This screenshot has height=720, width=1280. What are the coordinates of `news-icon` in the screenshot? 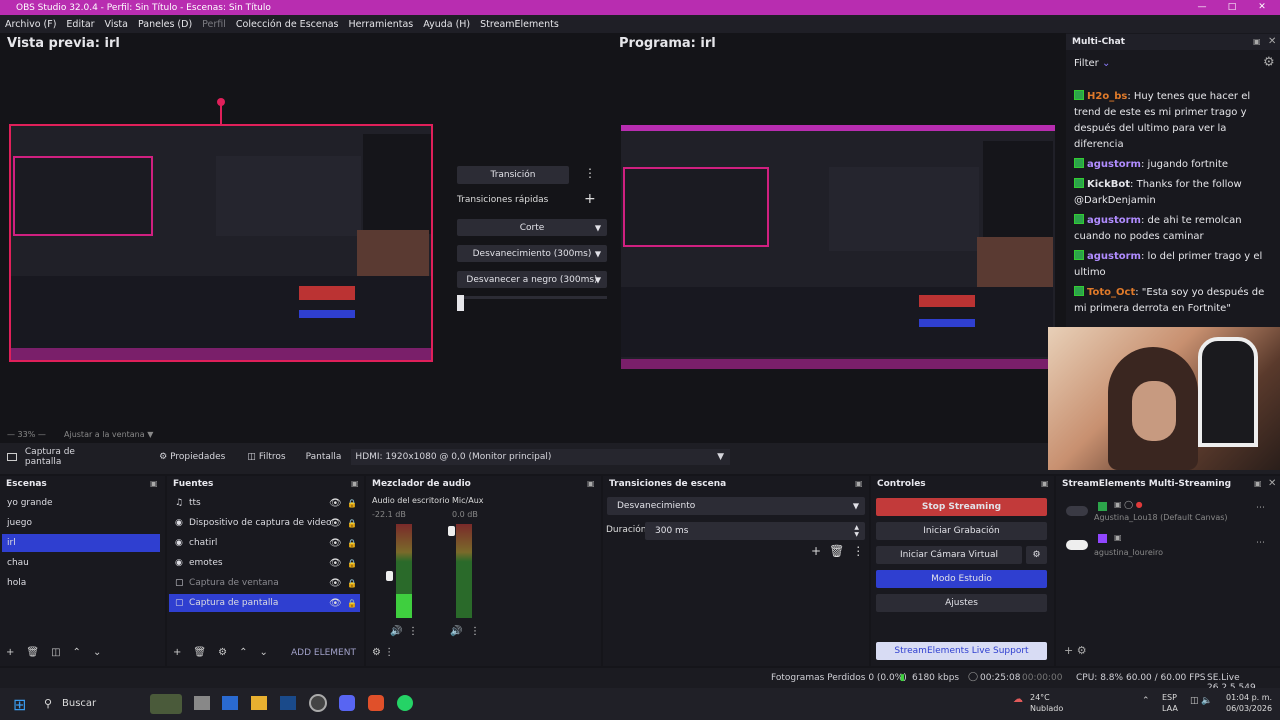 It's located at (166, 704).